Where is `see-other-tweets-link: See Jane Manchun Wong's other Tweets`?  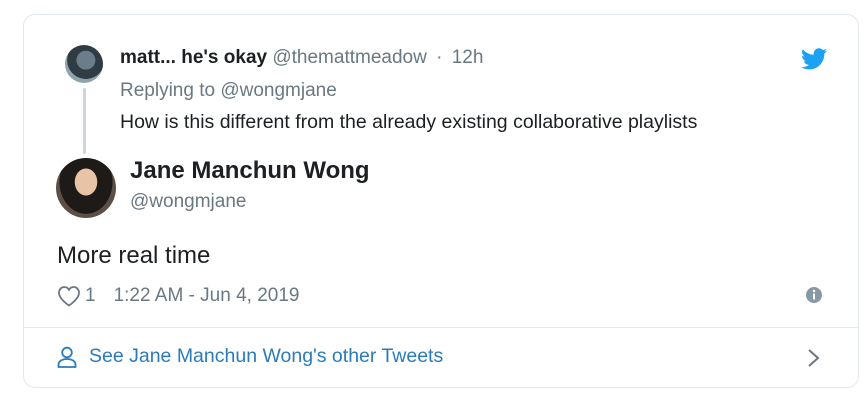 see-other-tweets-link: See Jane Manchun Wong's other Tweets is located at coordinates (250, 356).